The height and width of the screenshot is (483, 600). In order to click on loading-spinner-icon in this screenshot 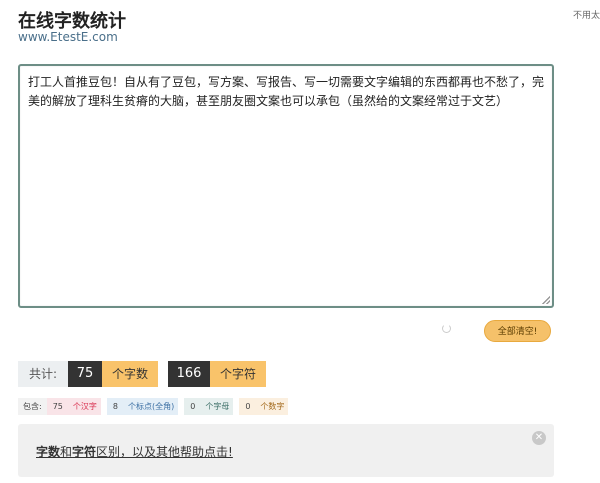, I will do `click(446, 328)`.